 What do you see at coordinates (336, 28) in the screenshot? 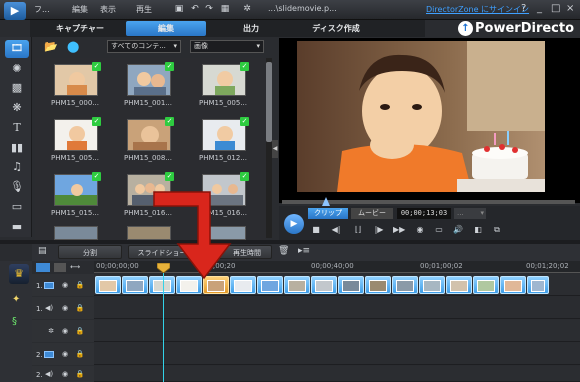
I see `tab-disc: ディスク作成` at bounding box center [336, 28].